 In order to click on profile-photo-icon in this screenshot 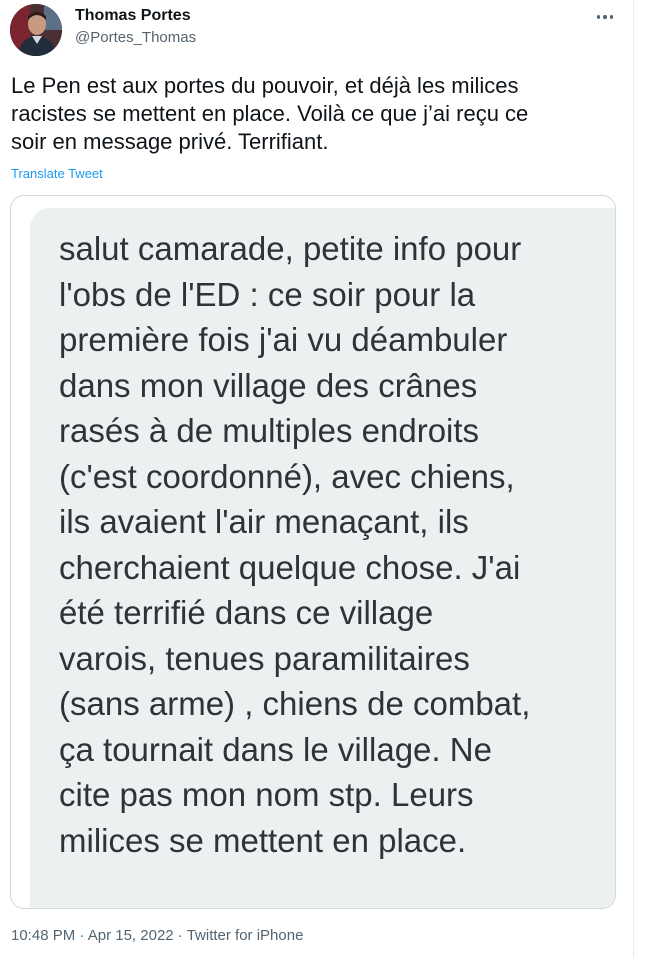, I will do `click(36, 30)`.